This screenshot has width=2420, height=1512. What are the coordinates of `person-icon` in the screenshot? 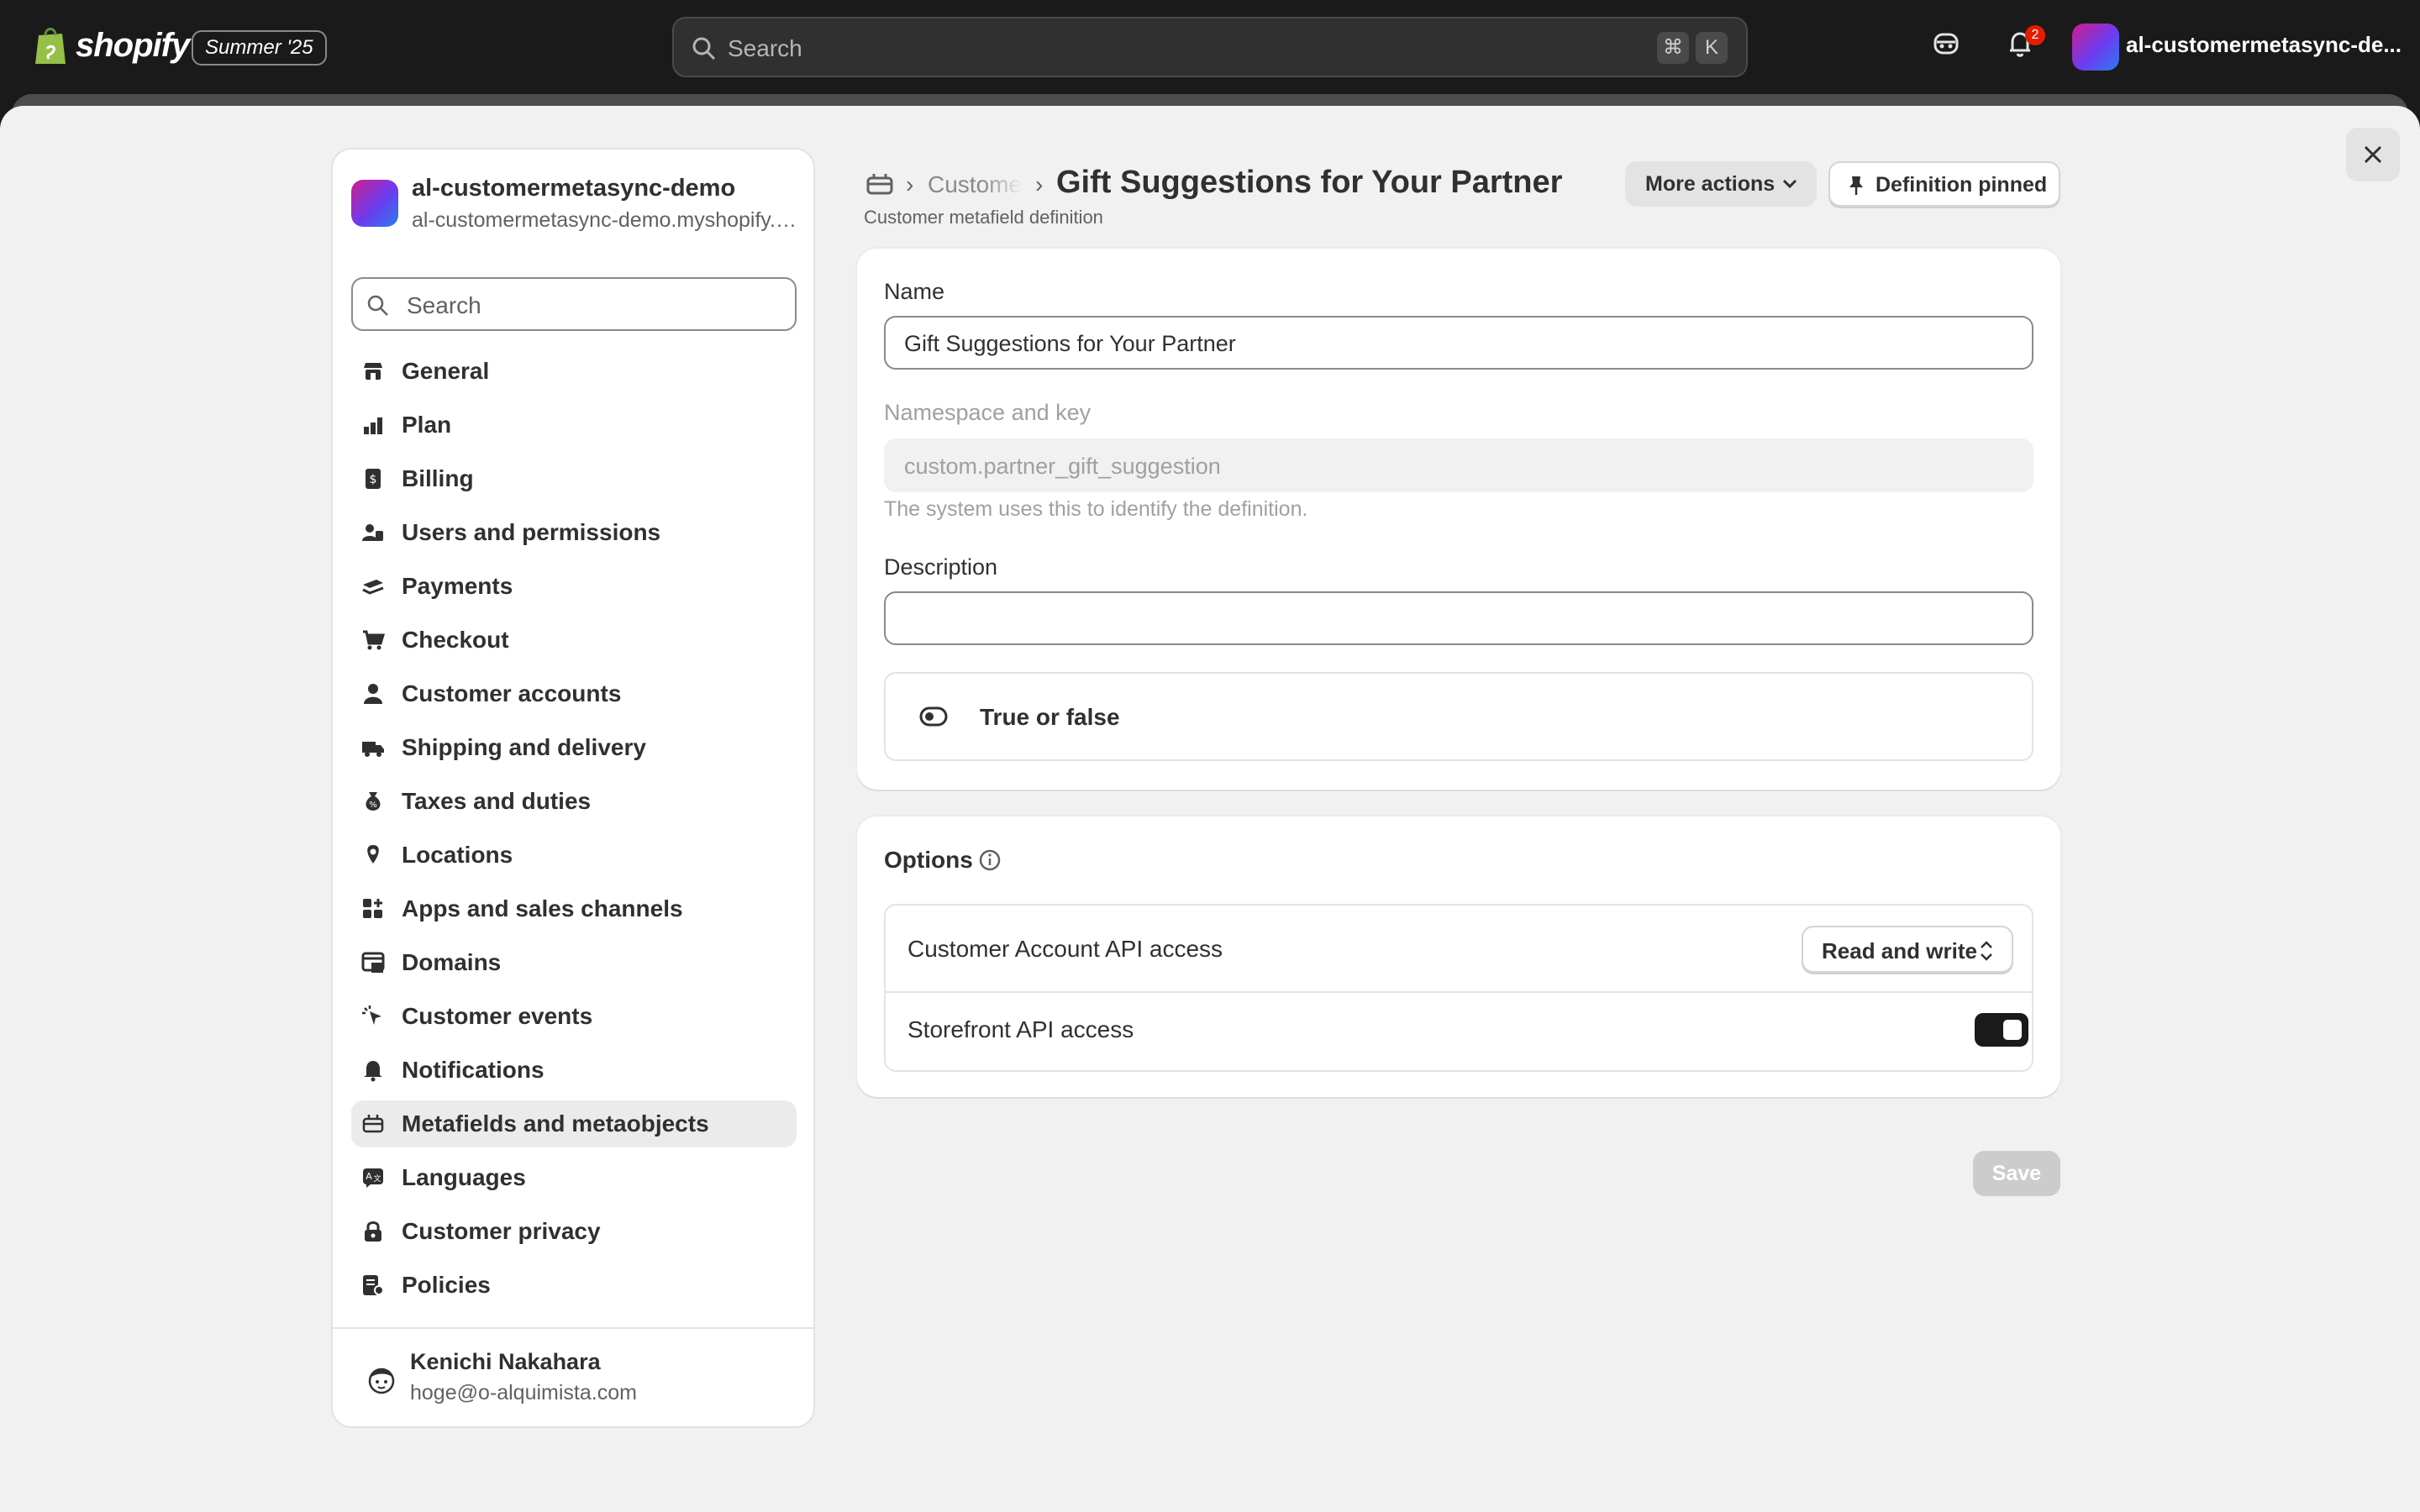 It's located at (373, 694).